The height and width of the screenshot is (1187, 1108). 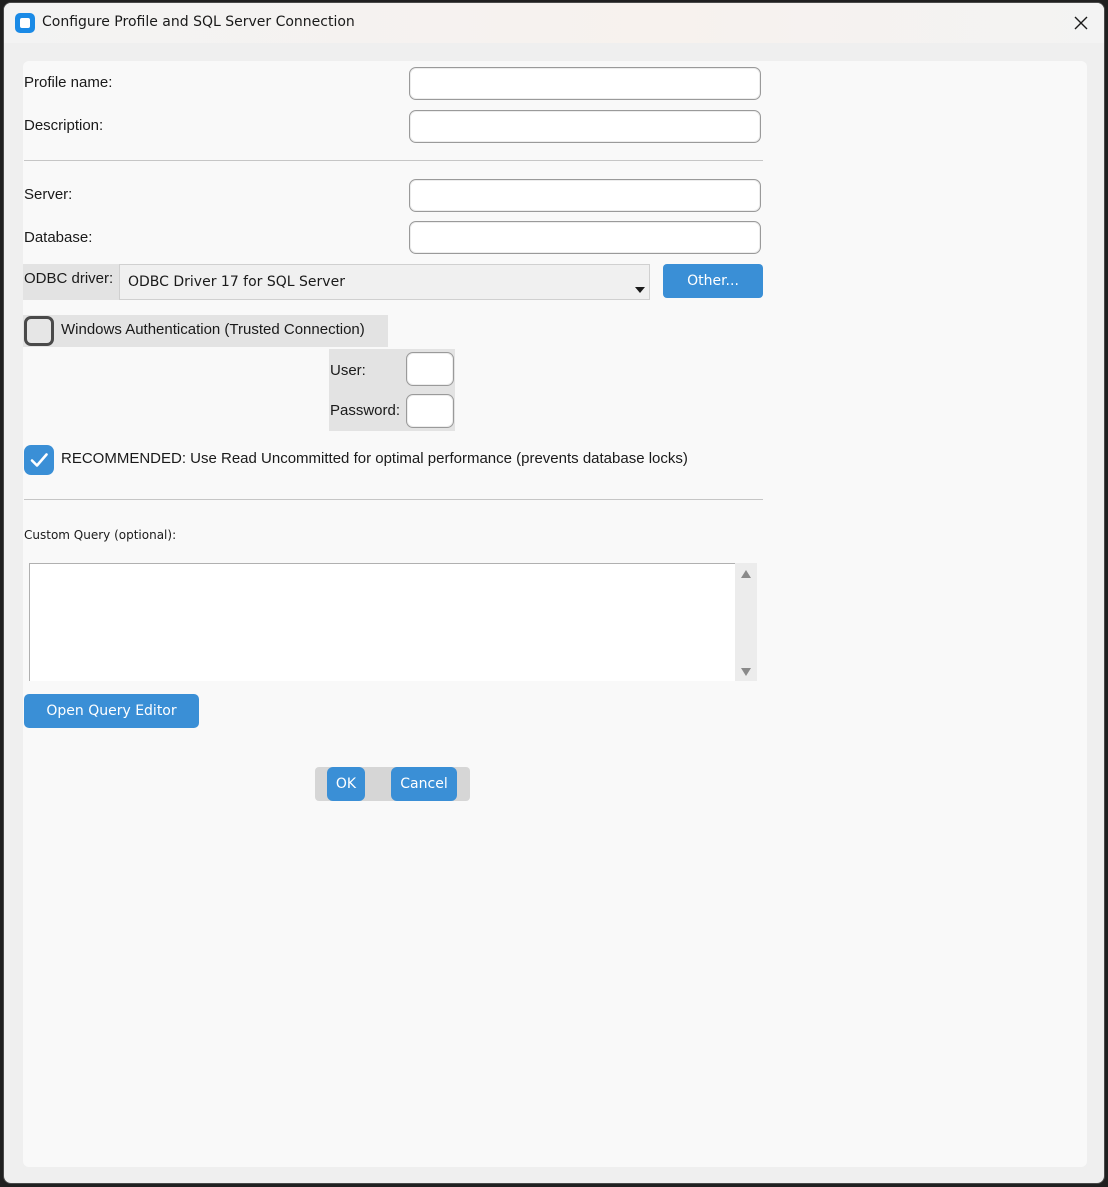 I want to click on password-input, so click(x=430, y=411).